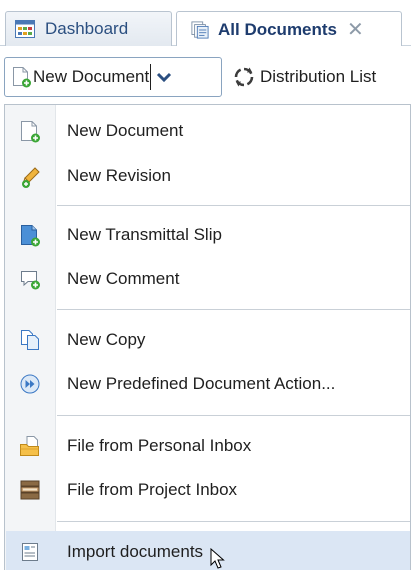 The image size is (411, 570). I want to click on tab-all-documents: All Documents ✕, so click(289, 29).